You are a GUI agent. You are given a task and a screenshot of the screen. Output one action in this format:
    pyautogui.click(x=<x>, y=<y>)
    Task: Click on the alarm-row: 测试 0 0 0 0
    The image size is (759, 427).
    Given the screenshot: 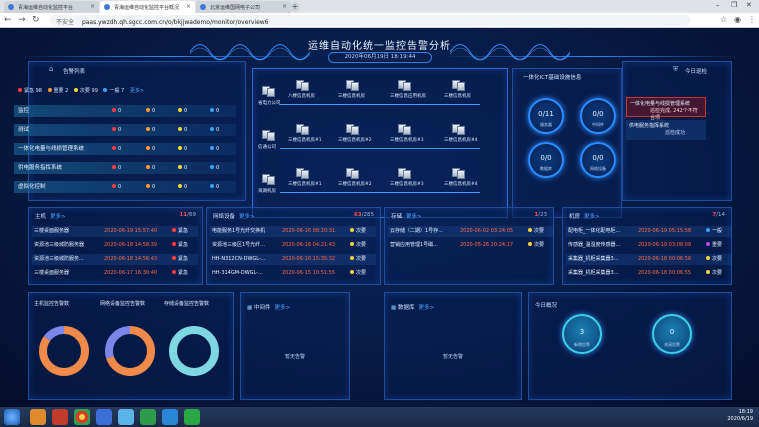 What is the action you would take?
    pyautogui.click(x=125, y=130)
    